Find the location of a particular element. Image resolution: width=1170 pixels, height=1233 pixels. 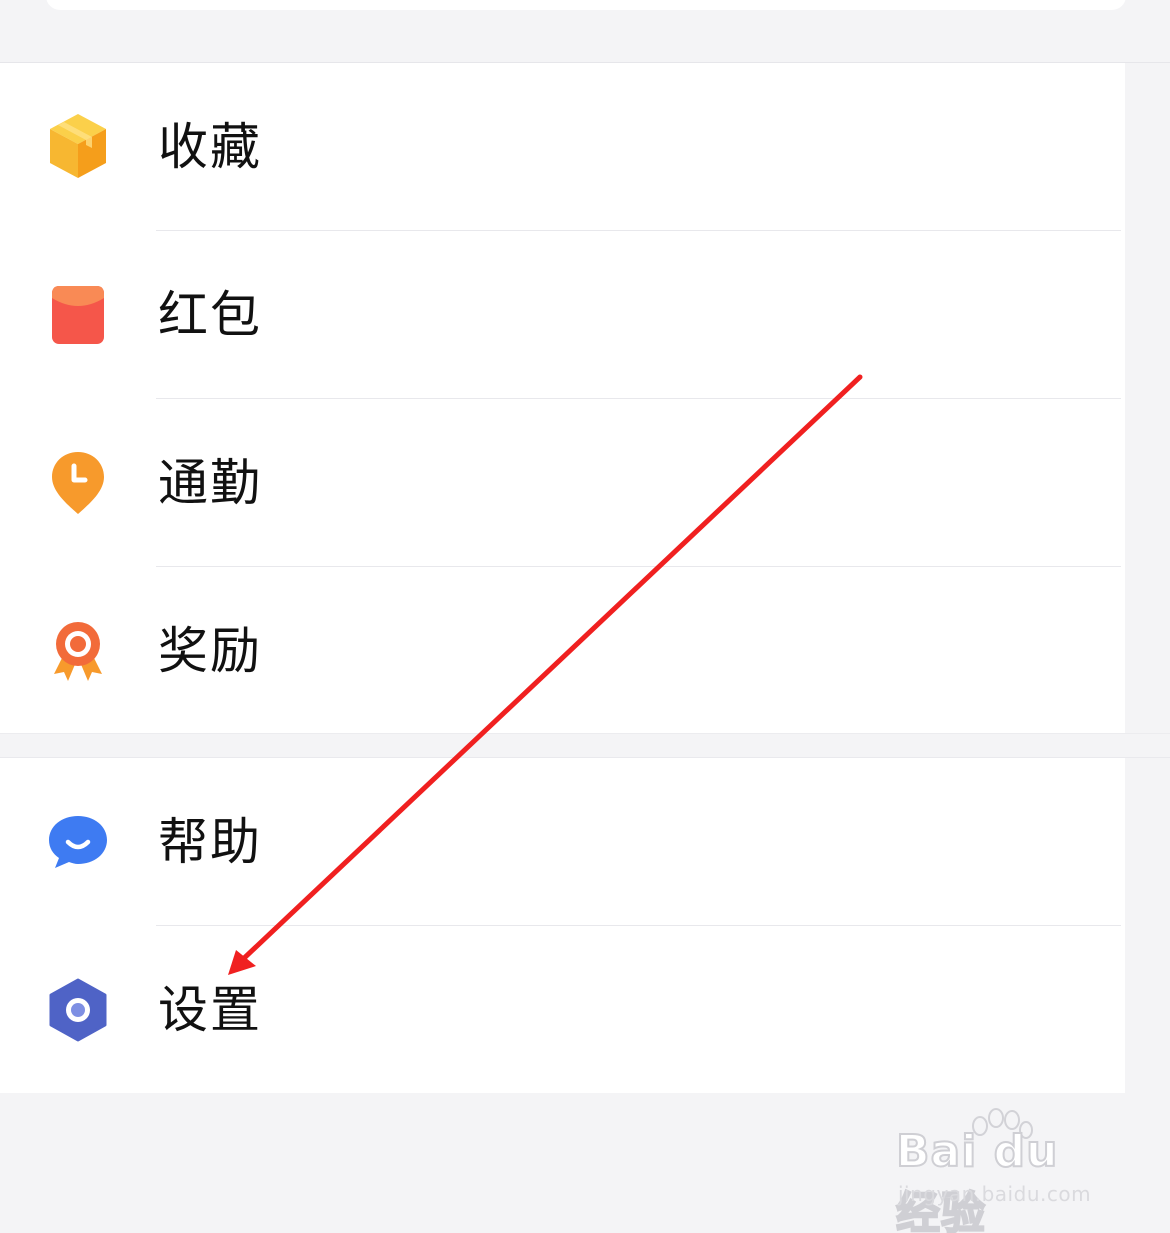

baidu-watermark: Bai du 经验 jingyan.baidu.com is located at coordinates (1002, 1170).